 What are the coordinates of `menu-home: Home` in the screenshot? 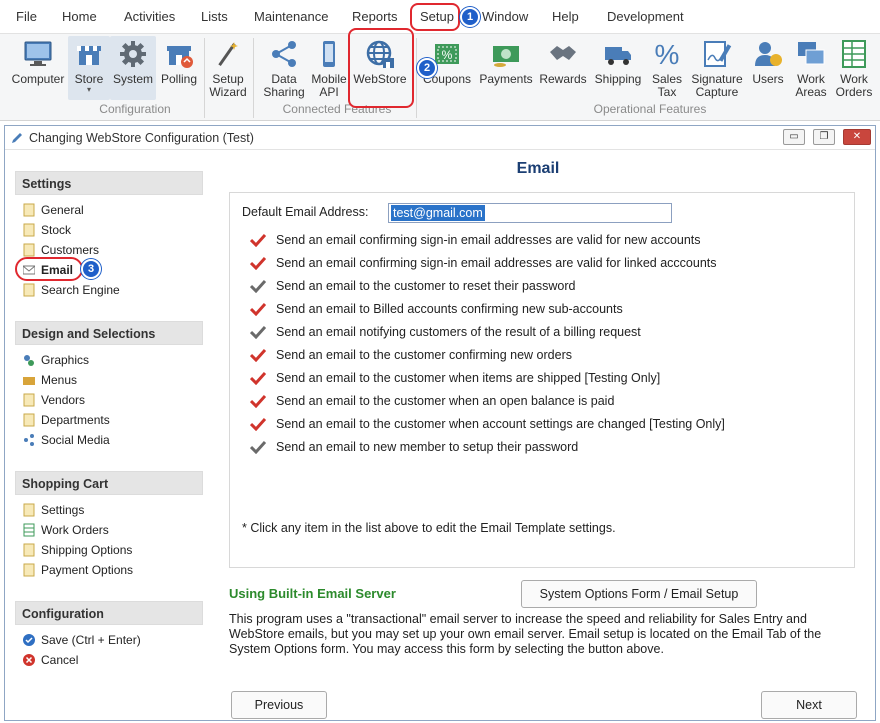 It's located at (79, 16).